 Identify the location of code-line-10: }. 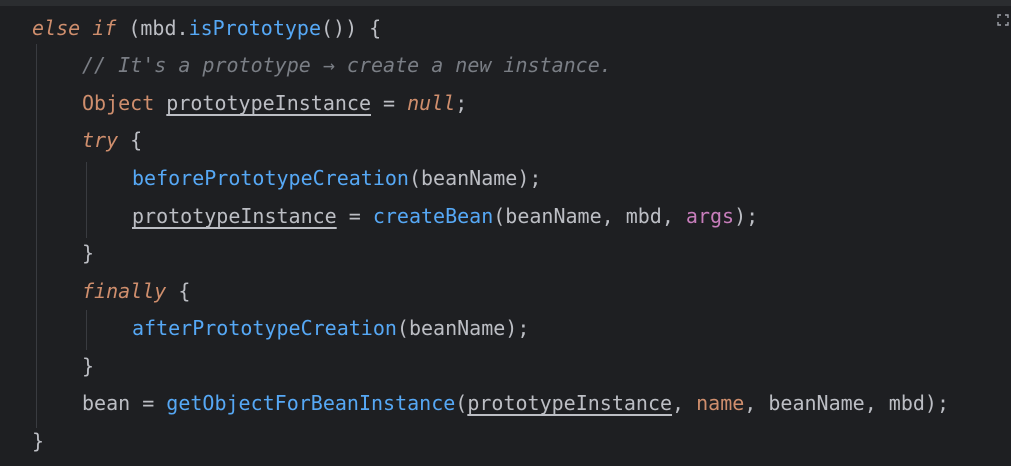
(88, 366).